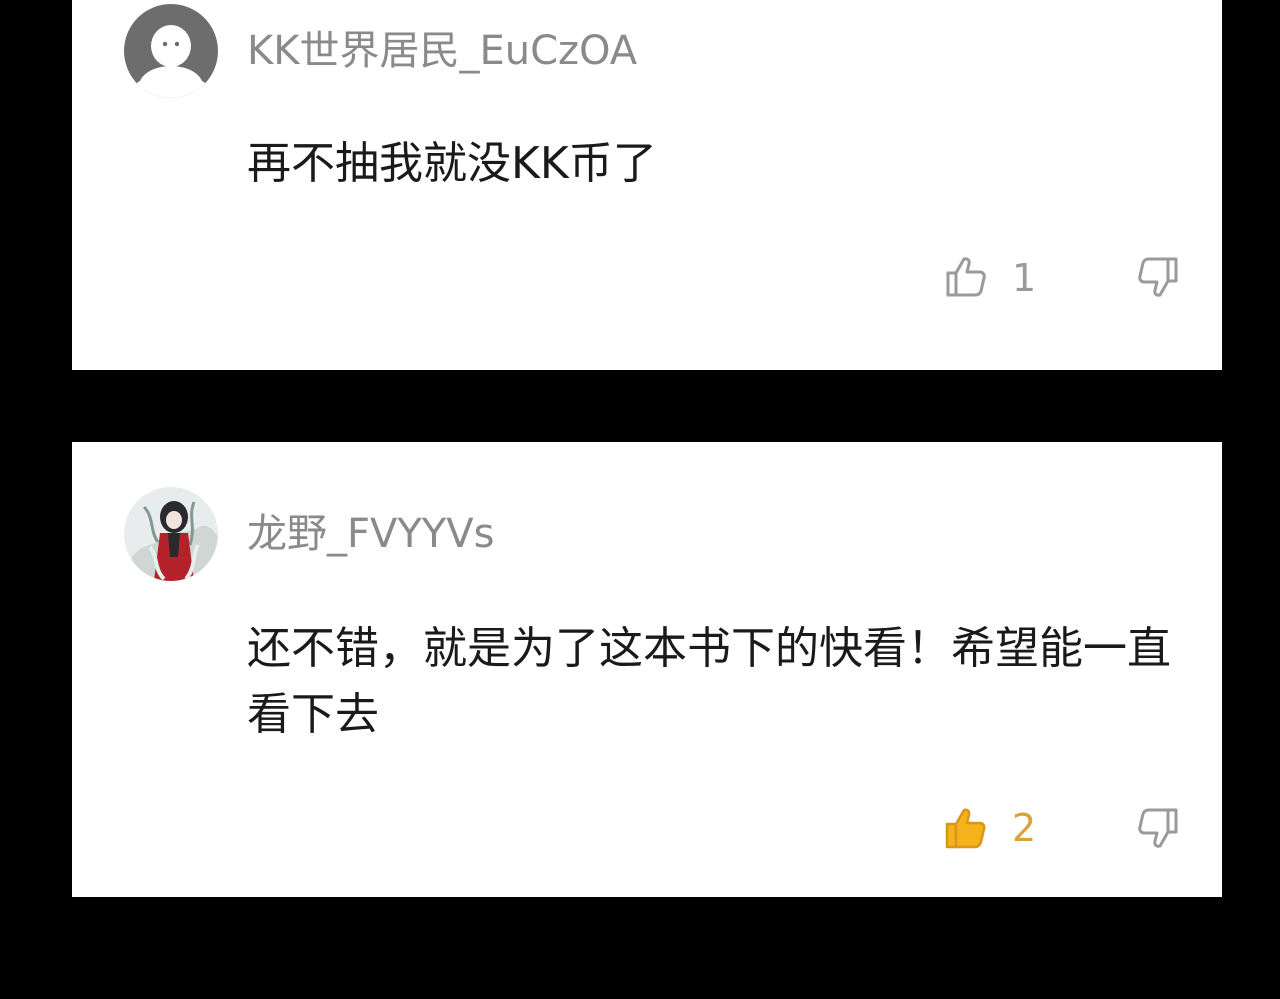 This screenshot has height=999, width=1280. What do you see at coordinates (709, 681) in the screenshot?
I see `comment-text: 还不错，就是为了这本书下的快看！希望能一直看下去` at bounding box center [709, 681].